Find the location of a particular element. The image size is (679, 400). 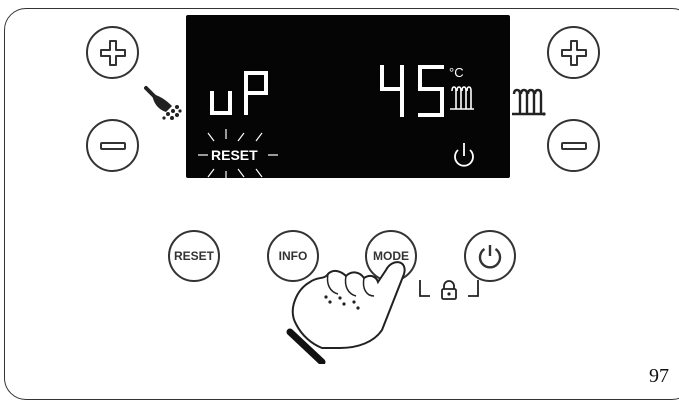

key-lock-indicator is located at coordinates (449, 290).